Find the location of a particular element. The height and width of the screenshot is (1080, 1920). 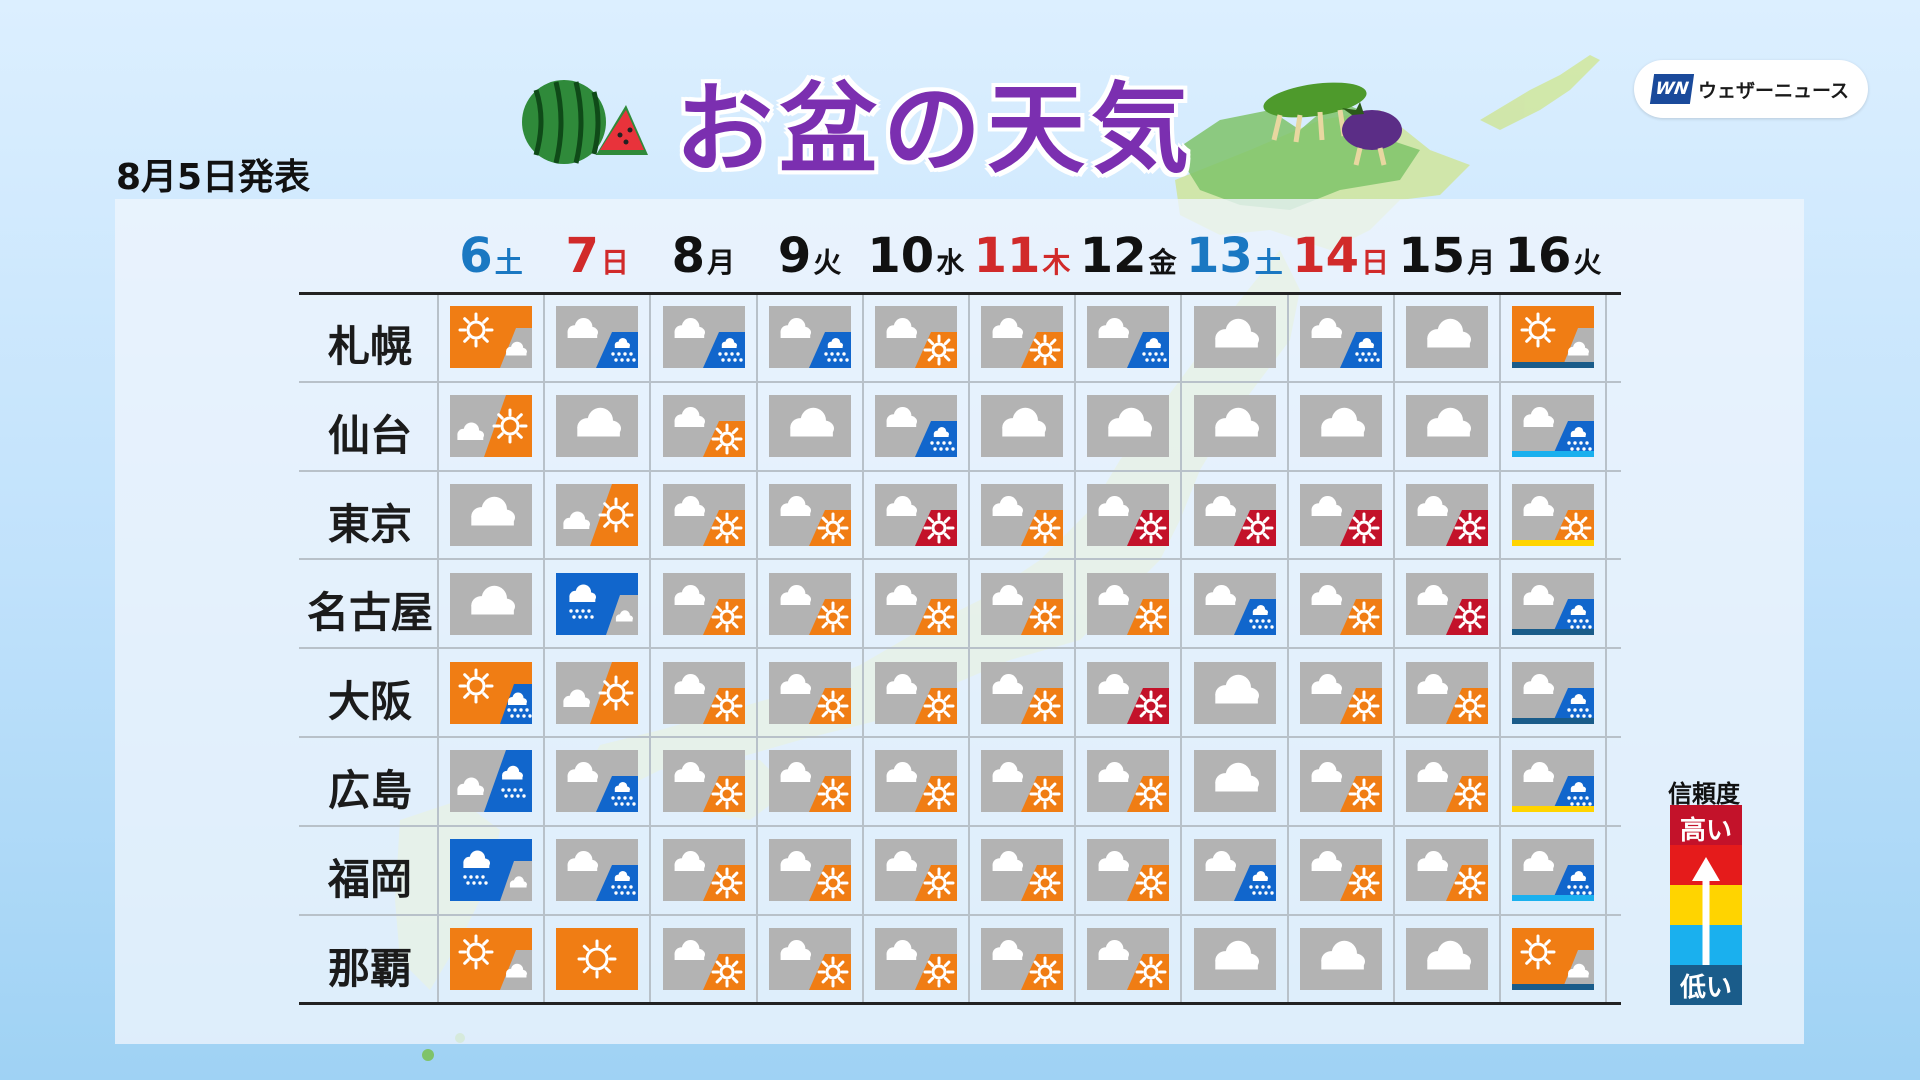

day-header: 10水 is located at coordinates (916, 256).